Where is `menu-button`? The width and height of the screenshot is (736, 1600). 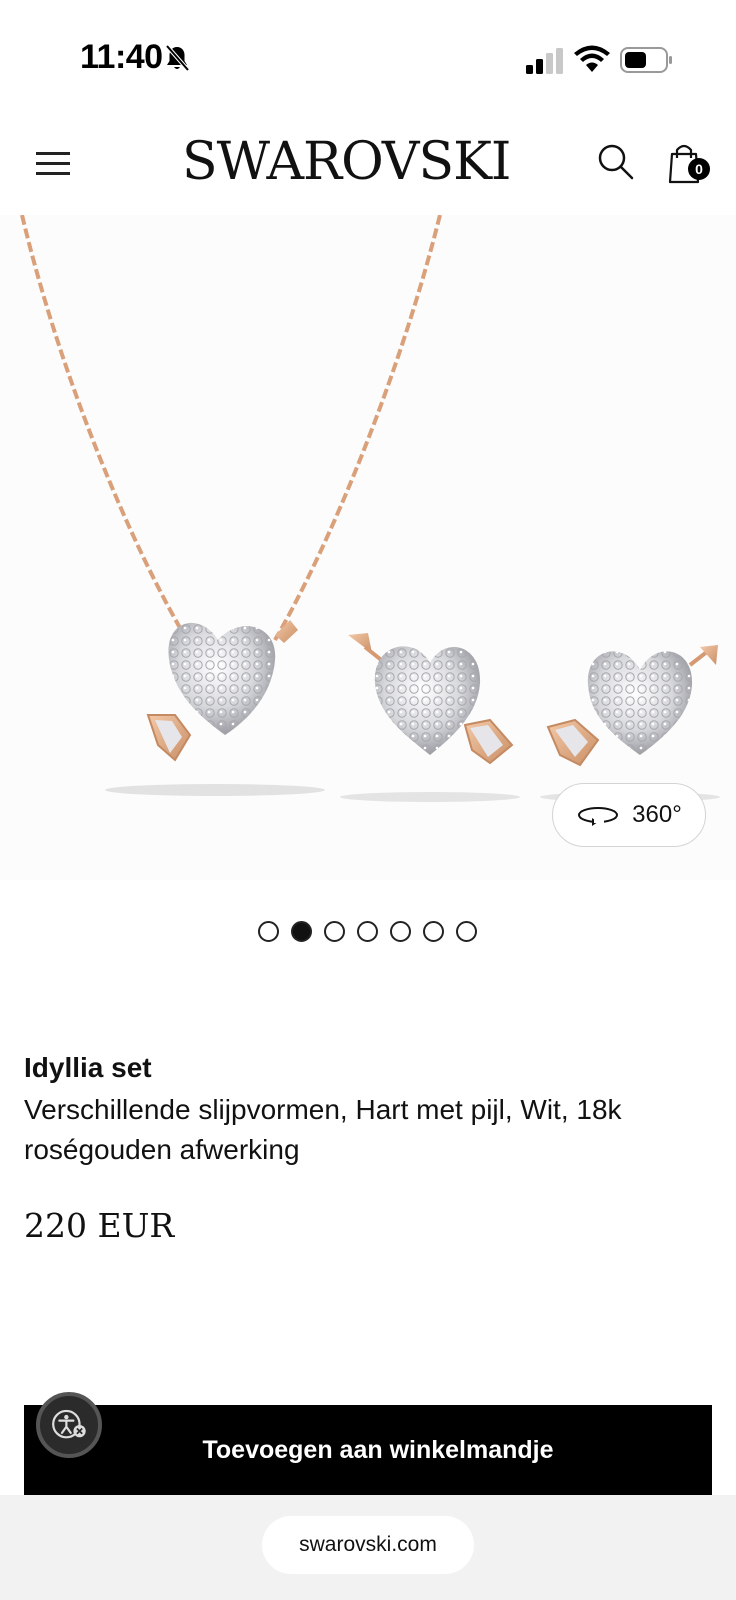
menu-button is located at coordinates (51, 162).